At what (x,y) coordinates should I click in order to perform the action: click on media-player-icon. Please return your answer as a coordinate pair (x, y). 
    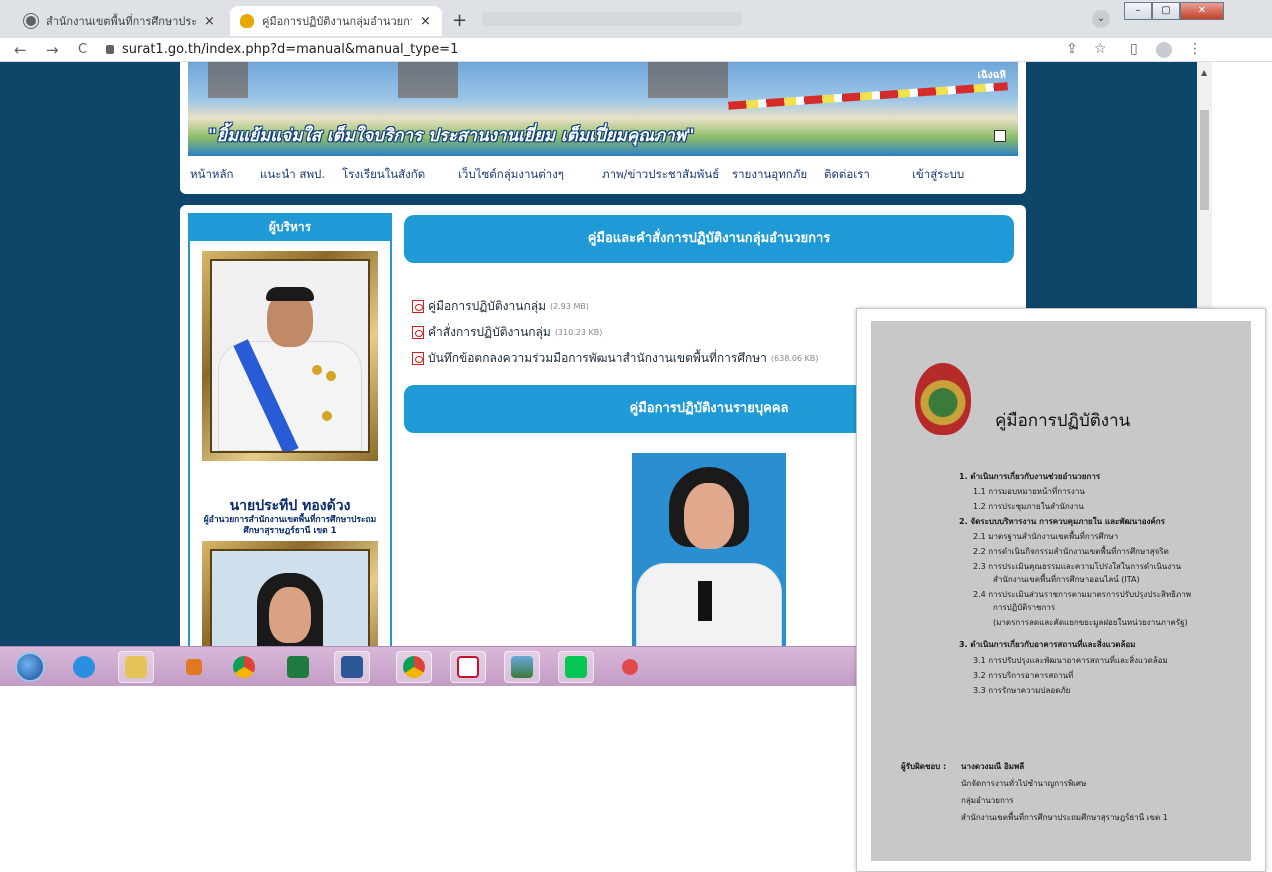
    Looking at the image, I should click on (194, 667).